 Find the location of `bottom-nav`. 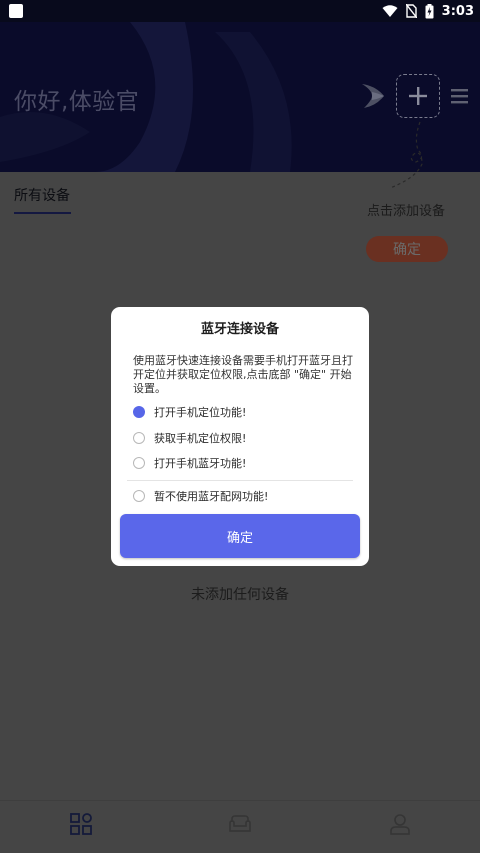

bottom-nav is located at coordinates (240, 826).